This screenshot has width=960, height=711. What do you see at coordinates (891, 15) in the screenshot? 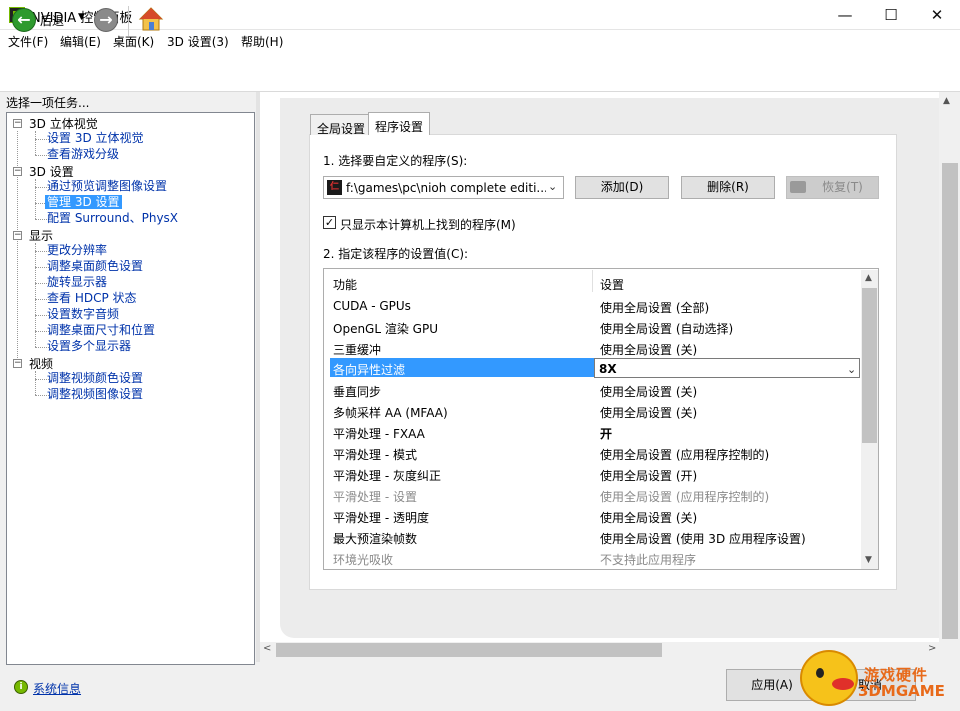
I see `maximize-button: ☐` at bounding box center [891, 15].